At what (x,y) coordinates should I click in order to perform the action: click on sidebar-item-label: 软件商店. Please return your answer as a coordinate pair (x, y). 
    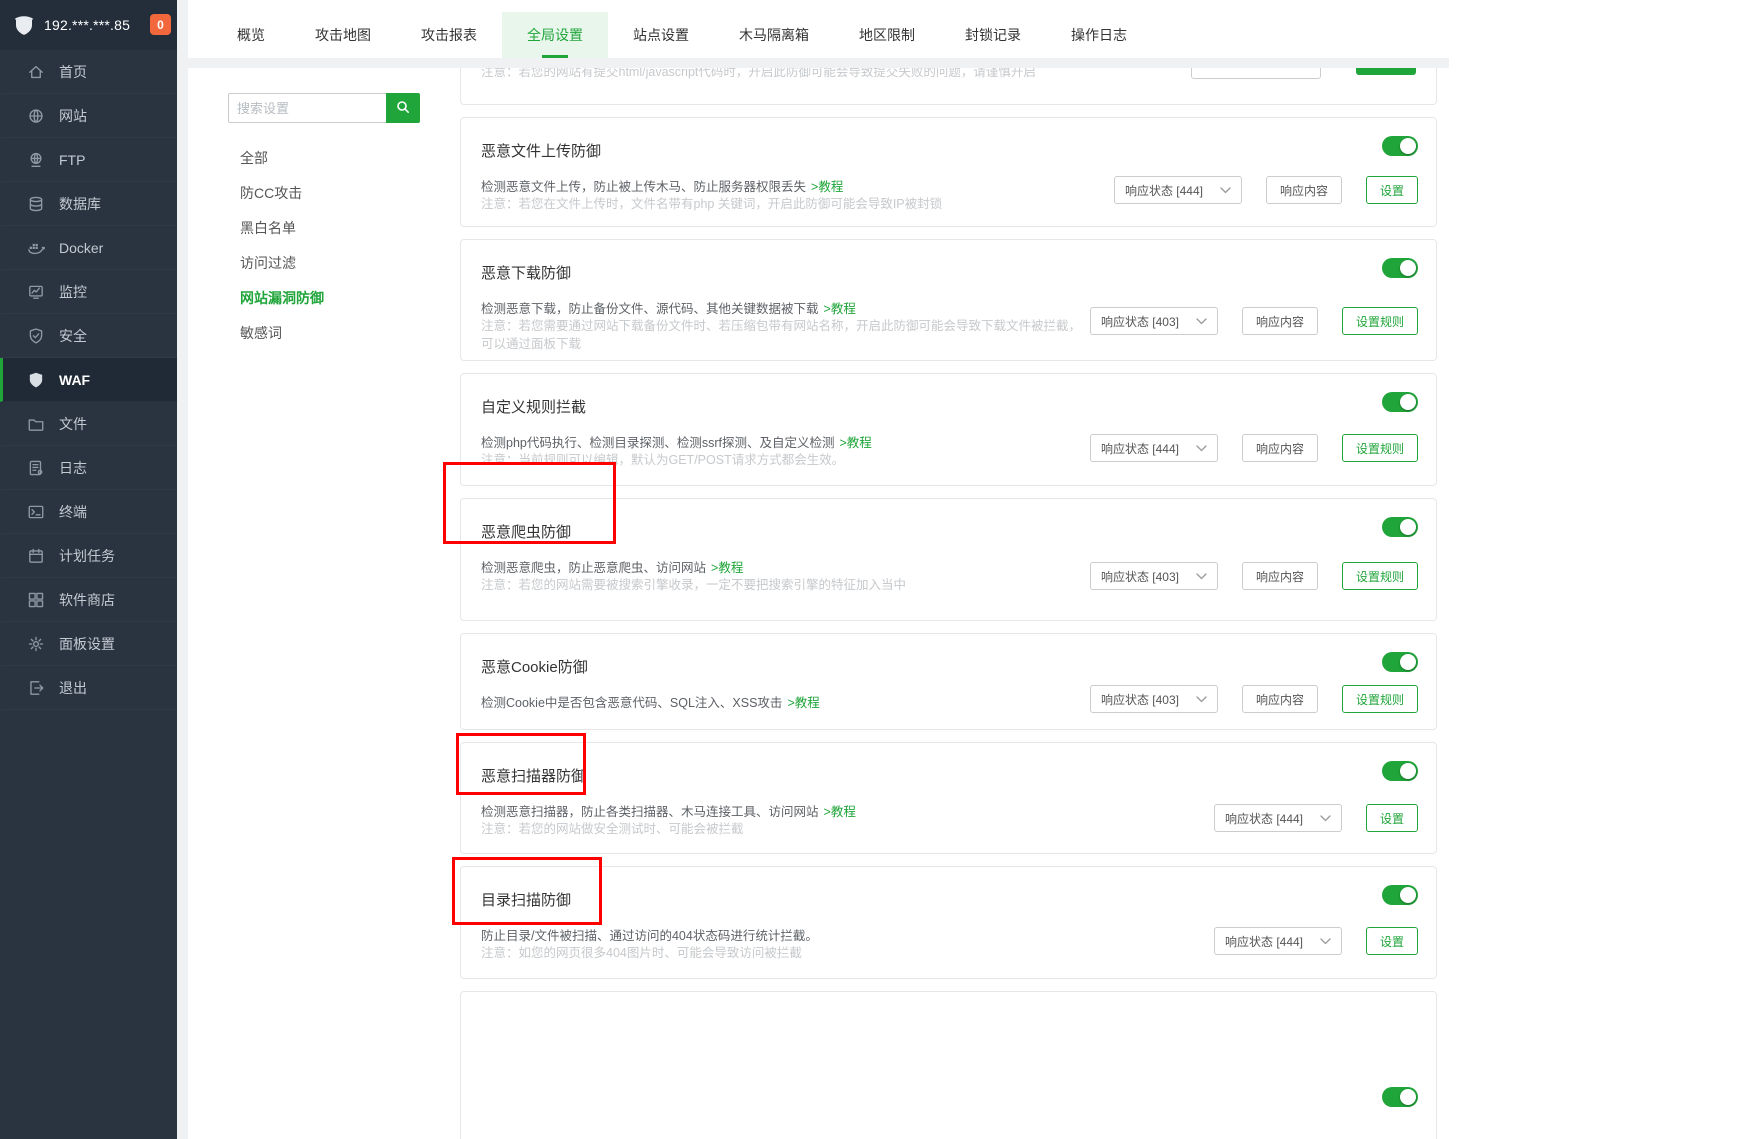
    Looking at the image, I should click on (87, 599).